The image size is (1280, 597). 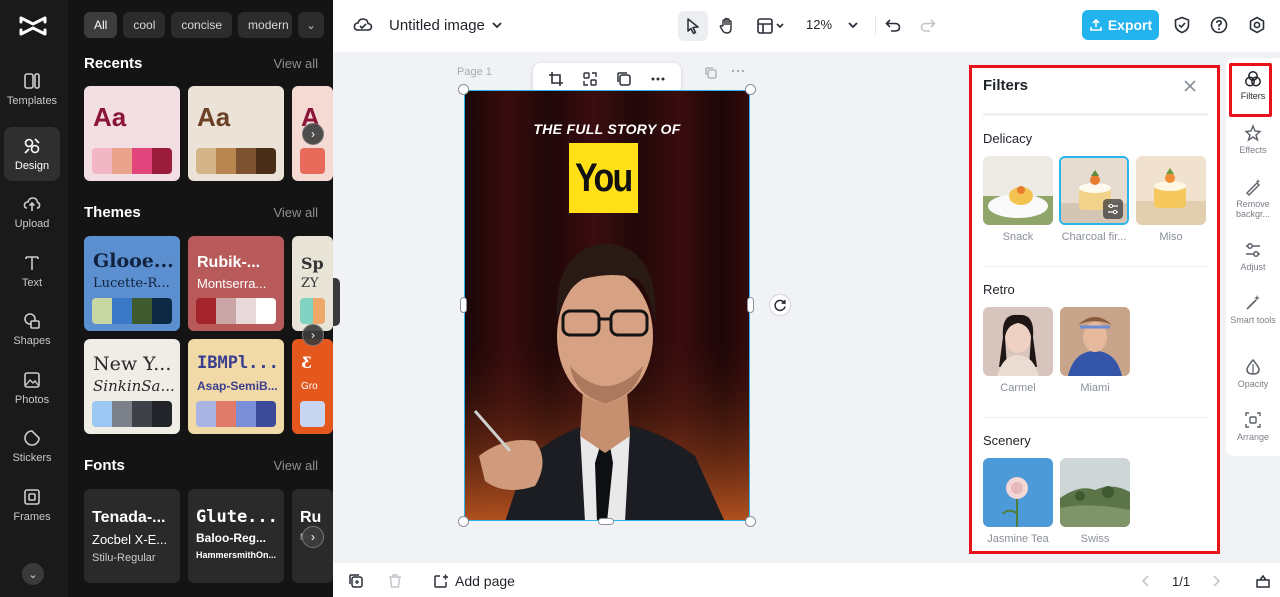 I want to click on add-page-button: Add page, so click(x=474, y=581).